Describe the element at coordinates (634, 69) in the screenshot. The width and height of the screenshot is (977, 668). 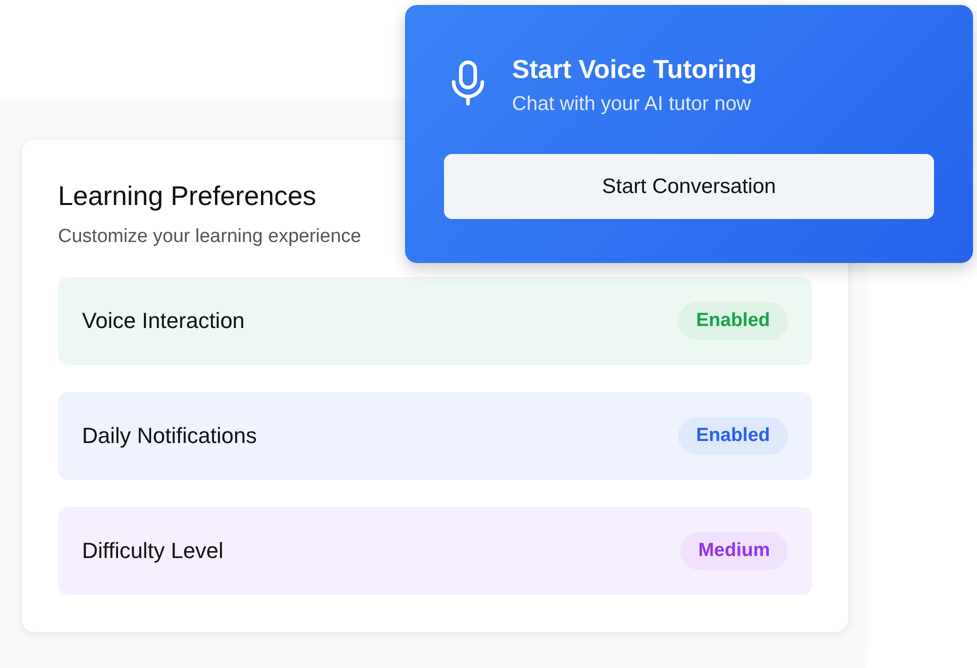
I see `voice-card-title: Start Voice Tutoring` at that location.